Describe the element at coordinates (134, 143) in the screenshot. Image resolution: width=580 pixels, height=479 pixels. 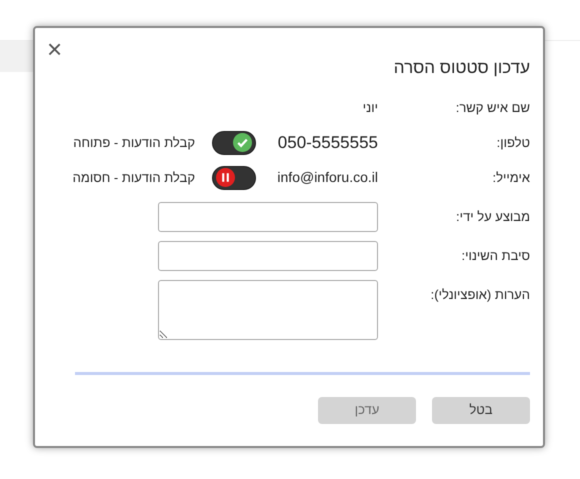
I see `status-text: קבלת הודעות - פתוחה` at that location.